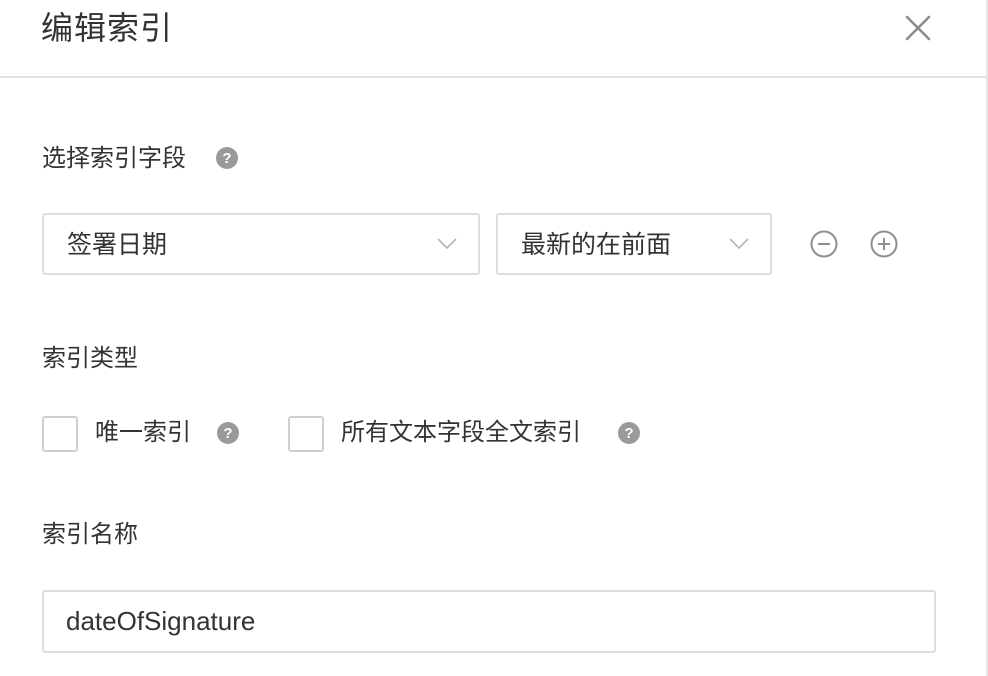  I want to click on unique-index-label: 唯一索引, so click(143, 432).